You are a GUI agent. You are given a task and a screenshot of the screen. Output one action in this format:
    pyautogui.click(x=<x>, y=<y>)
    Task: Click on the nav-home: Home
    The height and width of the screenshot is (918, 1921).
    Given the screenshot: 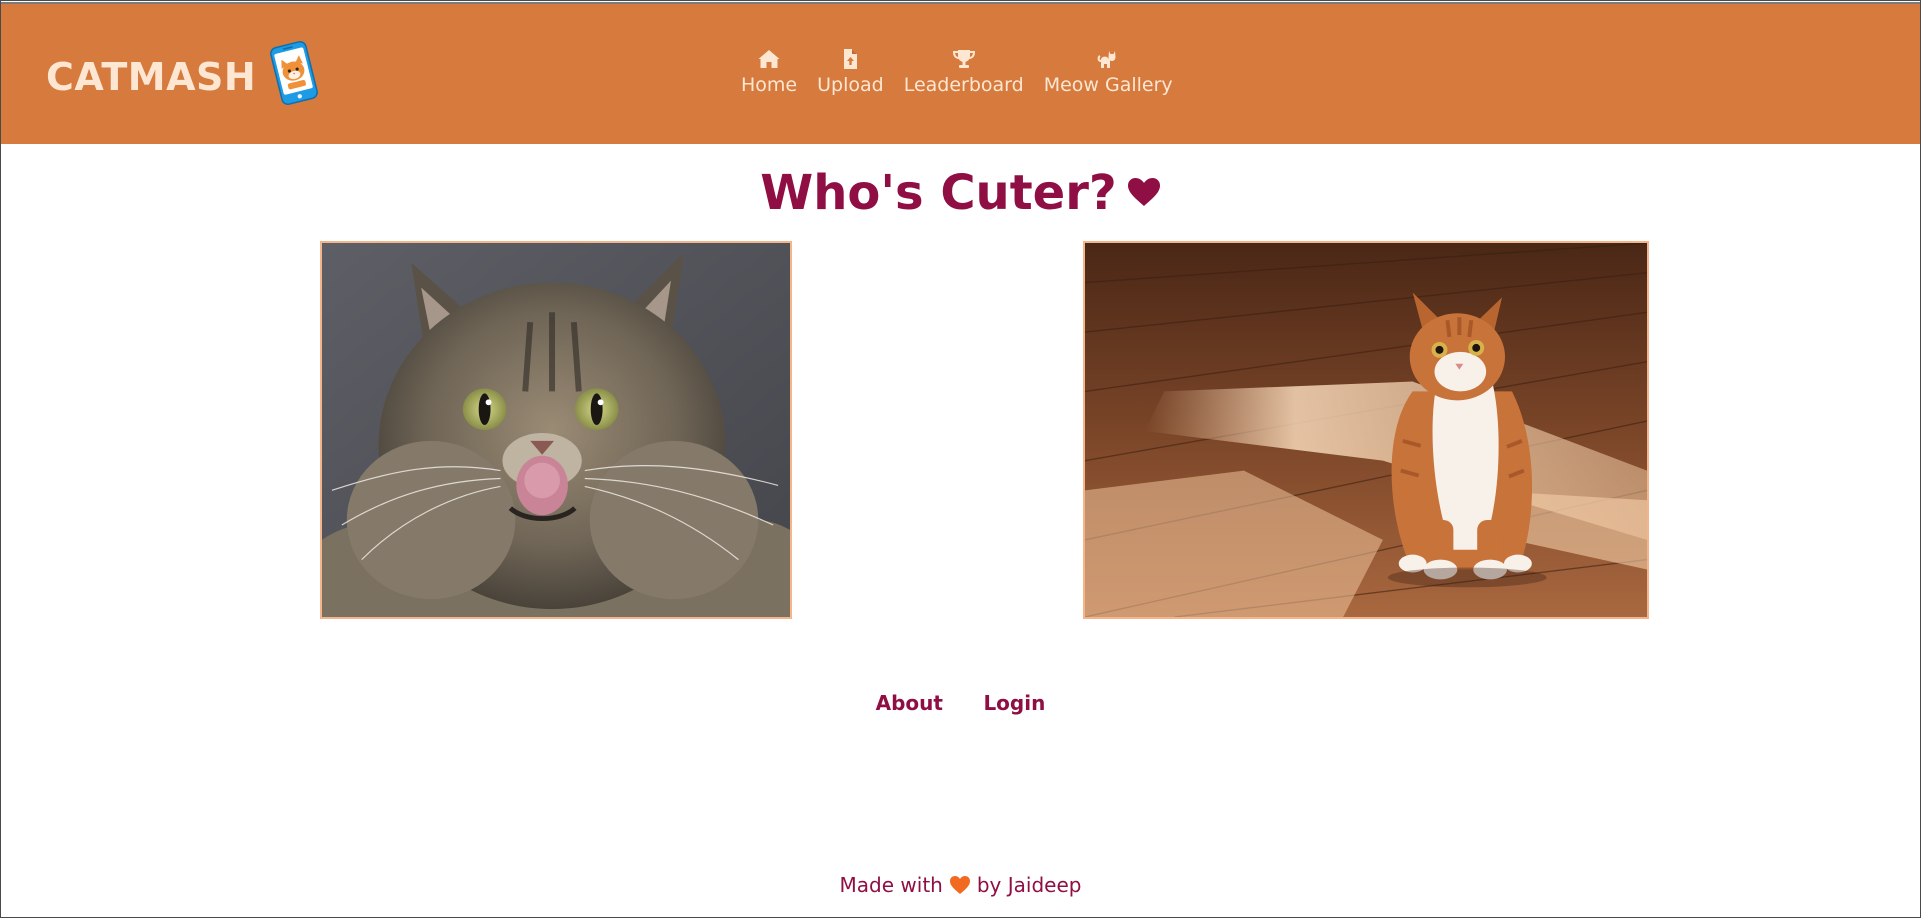 What is the action you would take?
    pyautogui.click(x=769, y=72)
    